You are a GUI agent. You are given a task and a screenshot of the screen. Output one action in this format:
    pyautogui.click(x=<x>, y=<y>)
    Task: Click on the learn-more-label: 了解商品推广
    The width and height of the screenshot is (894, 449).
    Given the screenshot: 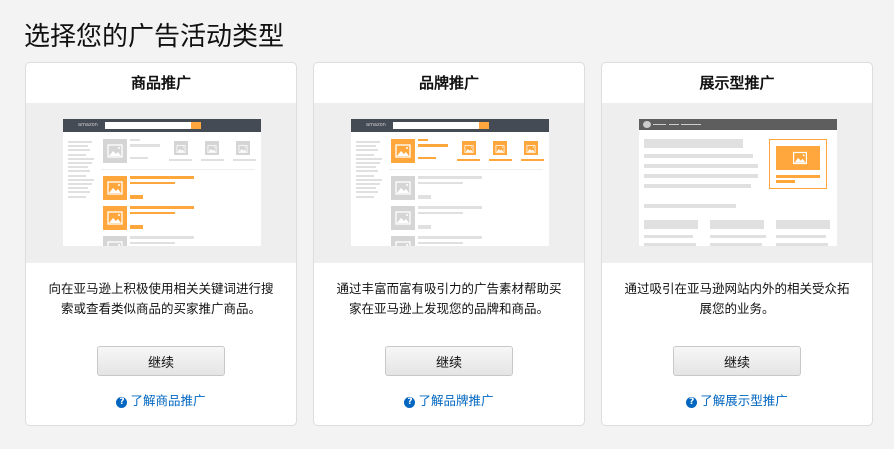 What is the action you would take?
    pyautogui.click(x=167, y=400)
    